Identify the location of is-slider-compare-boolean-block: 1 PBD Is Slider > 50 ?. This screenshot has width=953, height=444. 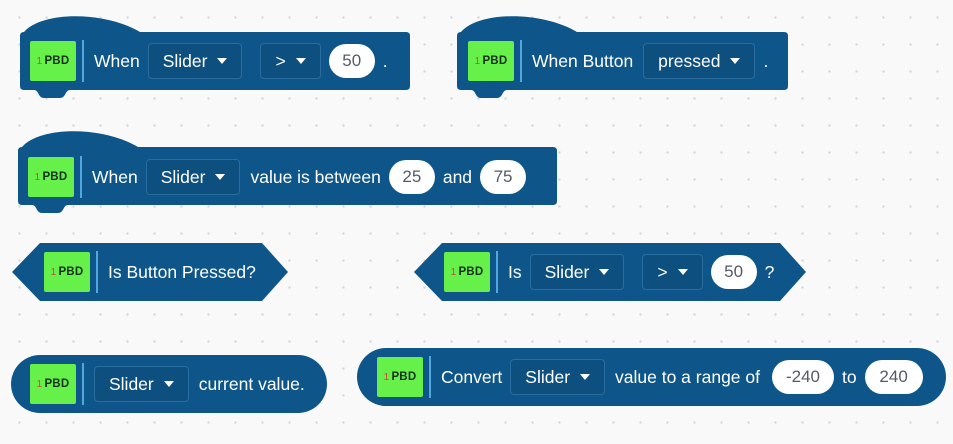
(611, 272).